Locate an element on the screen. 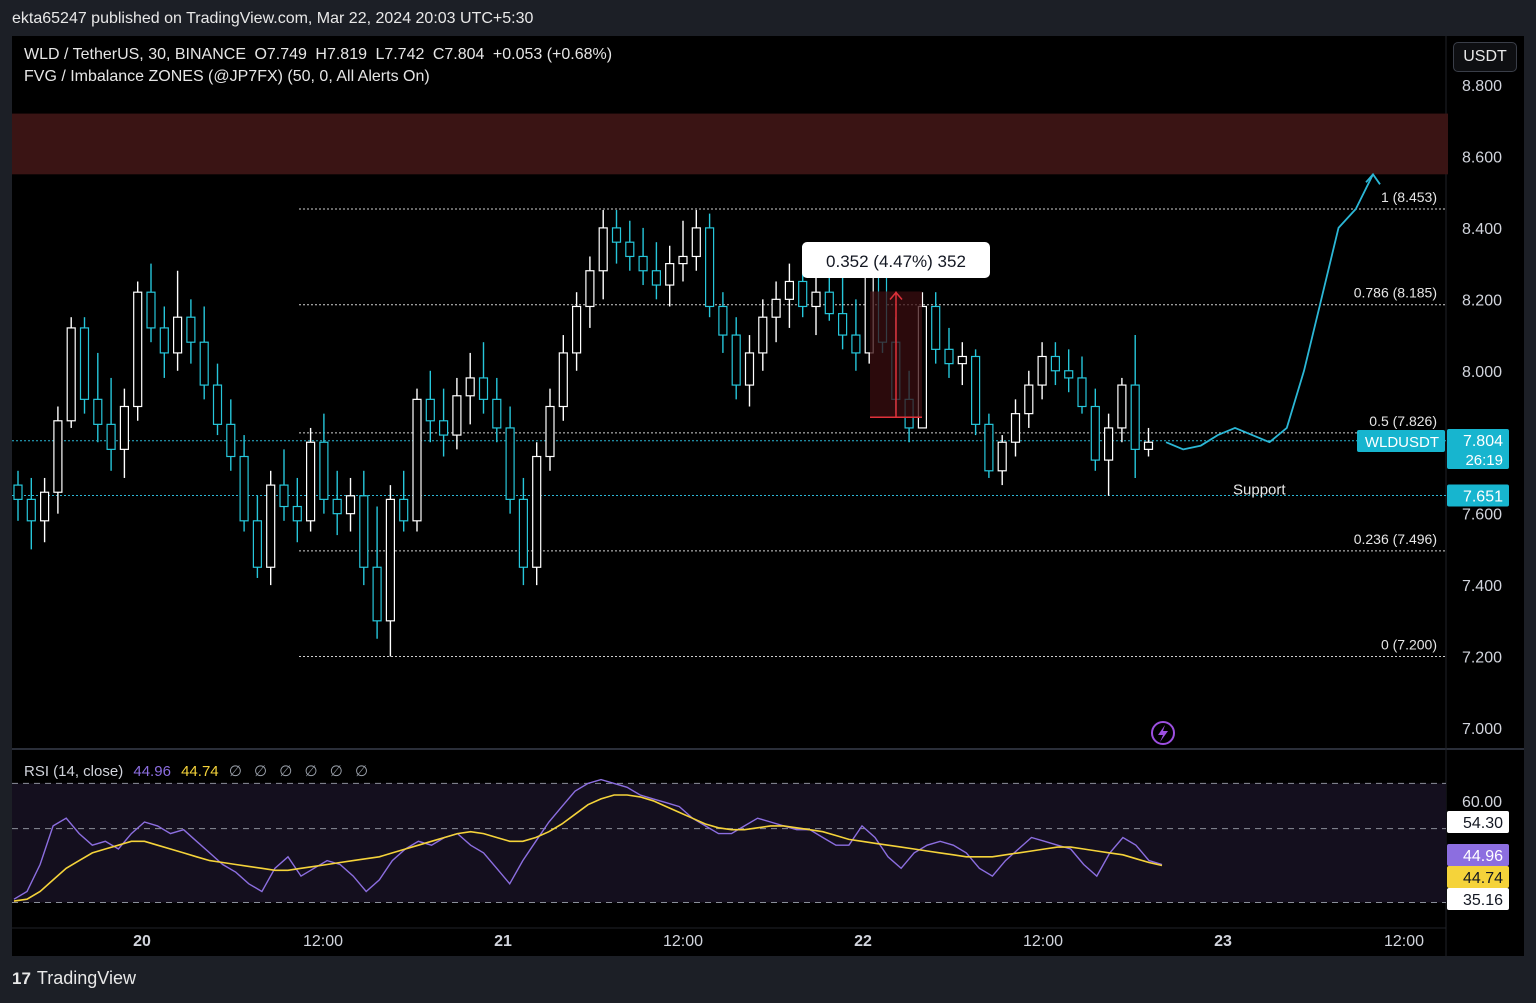 The width and height of the screenshot is (1536, 1003). last-price-badge: 7.804 26:19 is located at coordinates (1478, 449).